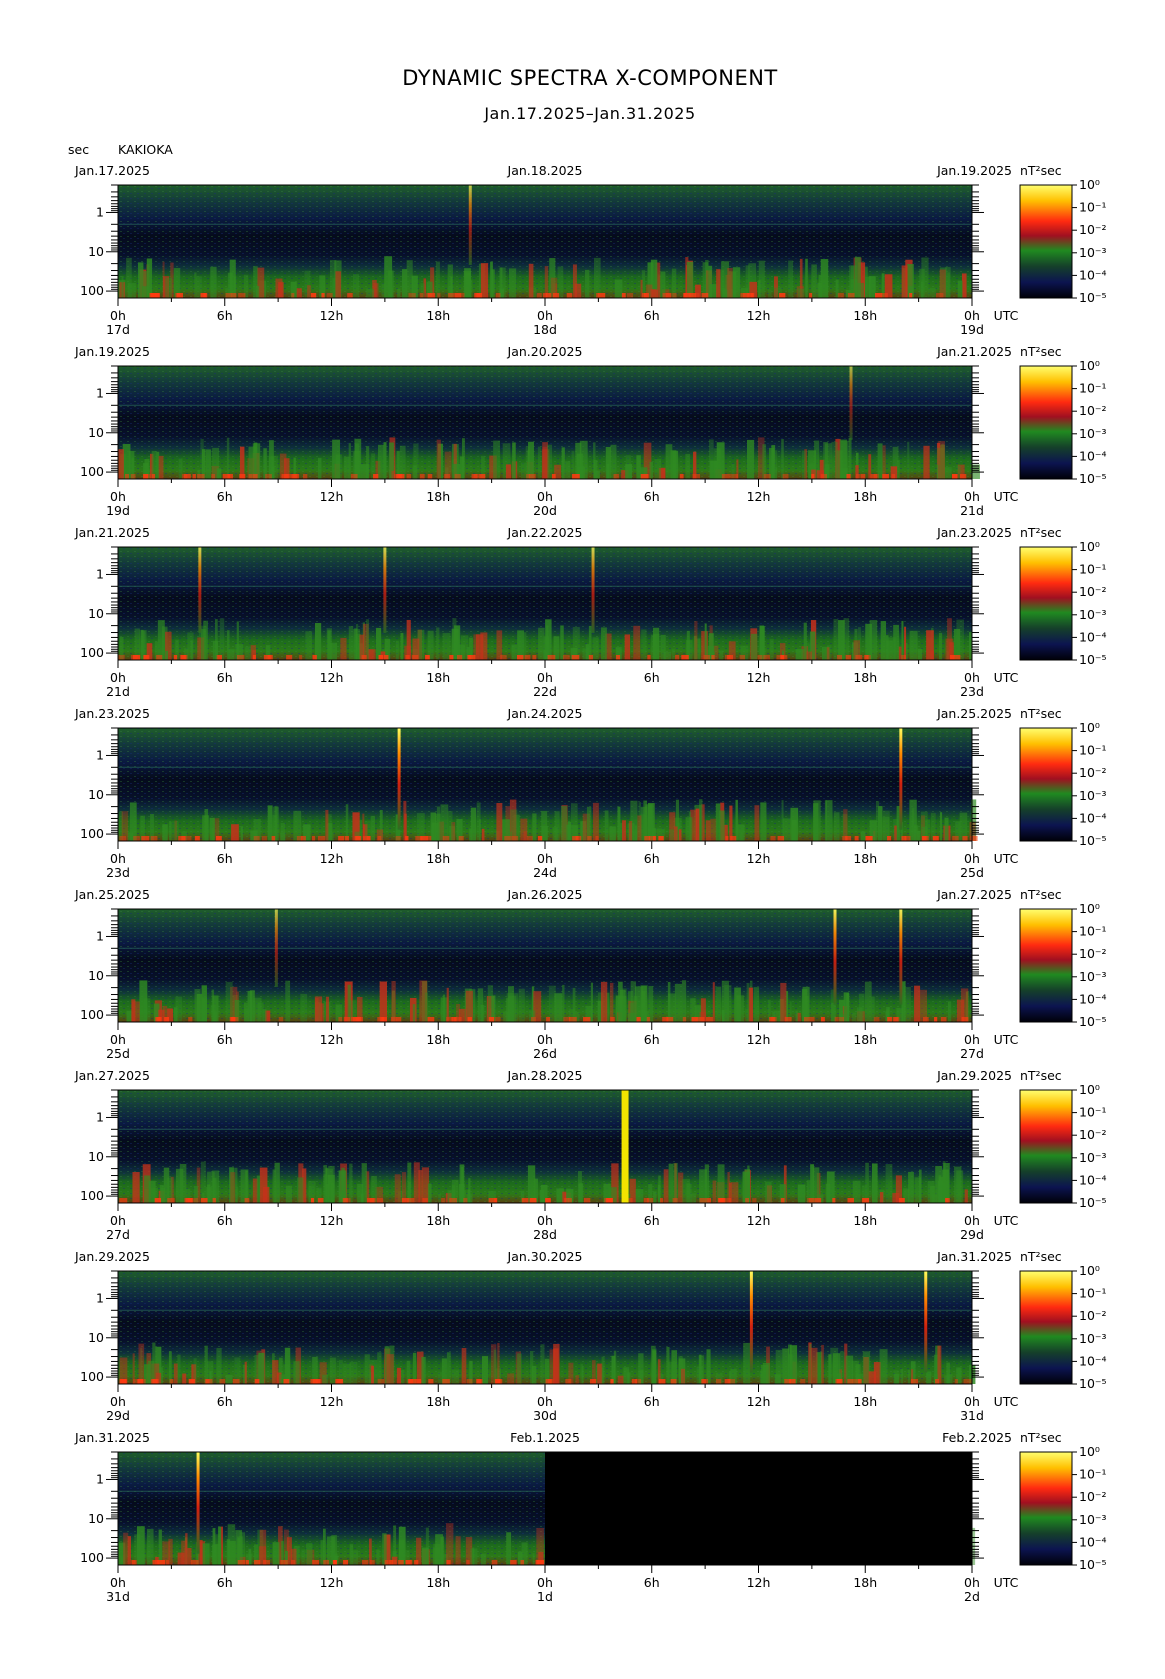 Image resolution: width=1165 pixels, height=1679 pixels. Describe the element at coordinates (545, 1234) in the screenshot. I see `day-label-mid: 28d` at that location.